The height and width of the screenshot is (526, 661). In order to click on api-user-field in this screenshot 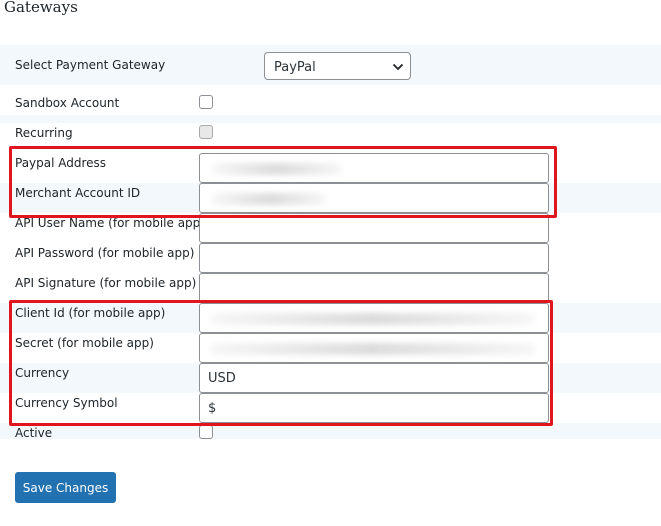, I will do `click(374, 228)`.